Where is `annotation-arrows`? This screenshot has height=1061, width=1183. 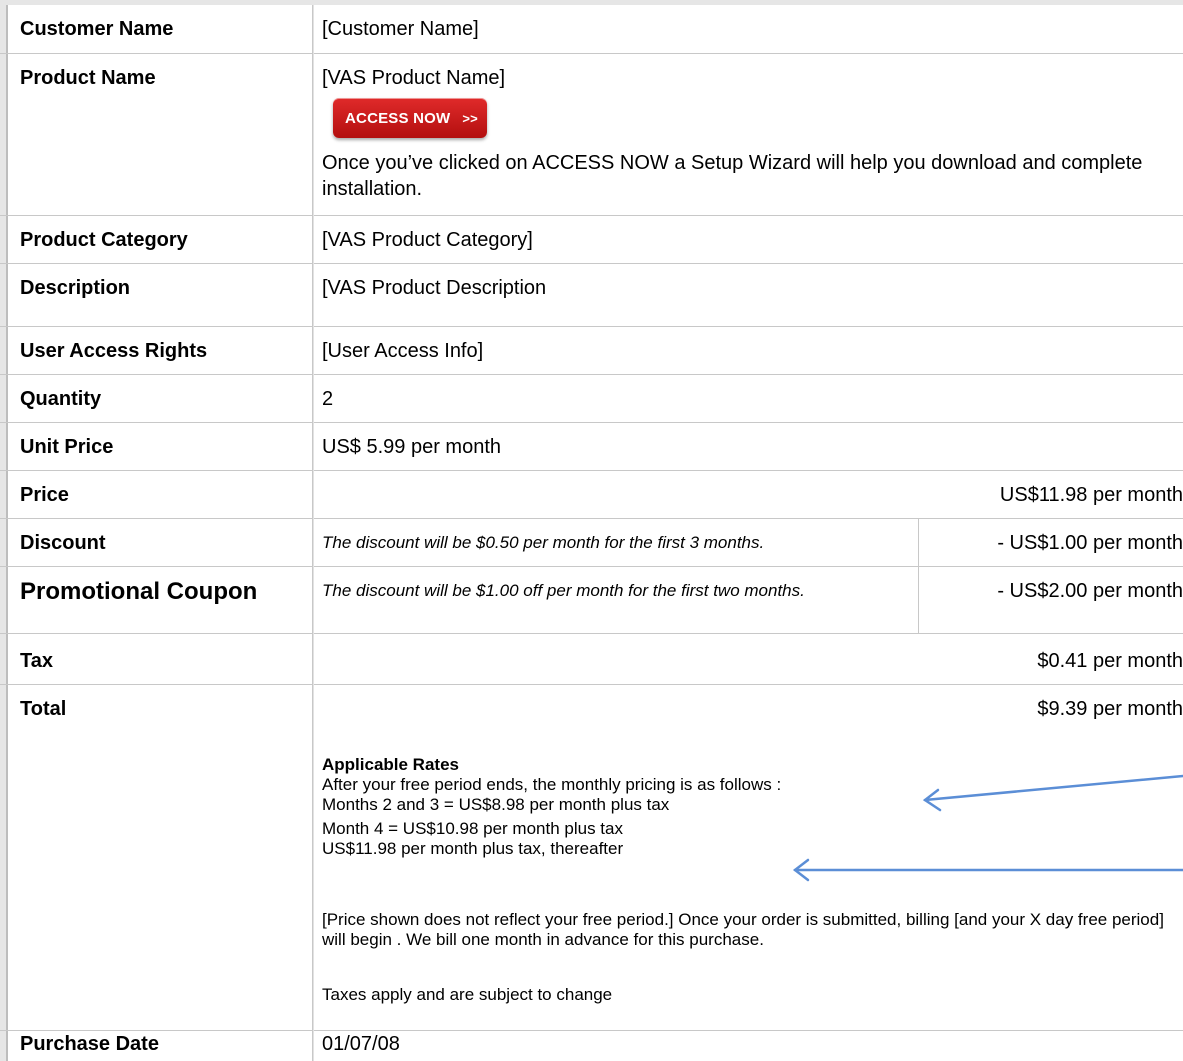 annotation-arrows is located at coordinates (987, 828).